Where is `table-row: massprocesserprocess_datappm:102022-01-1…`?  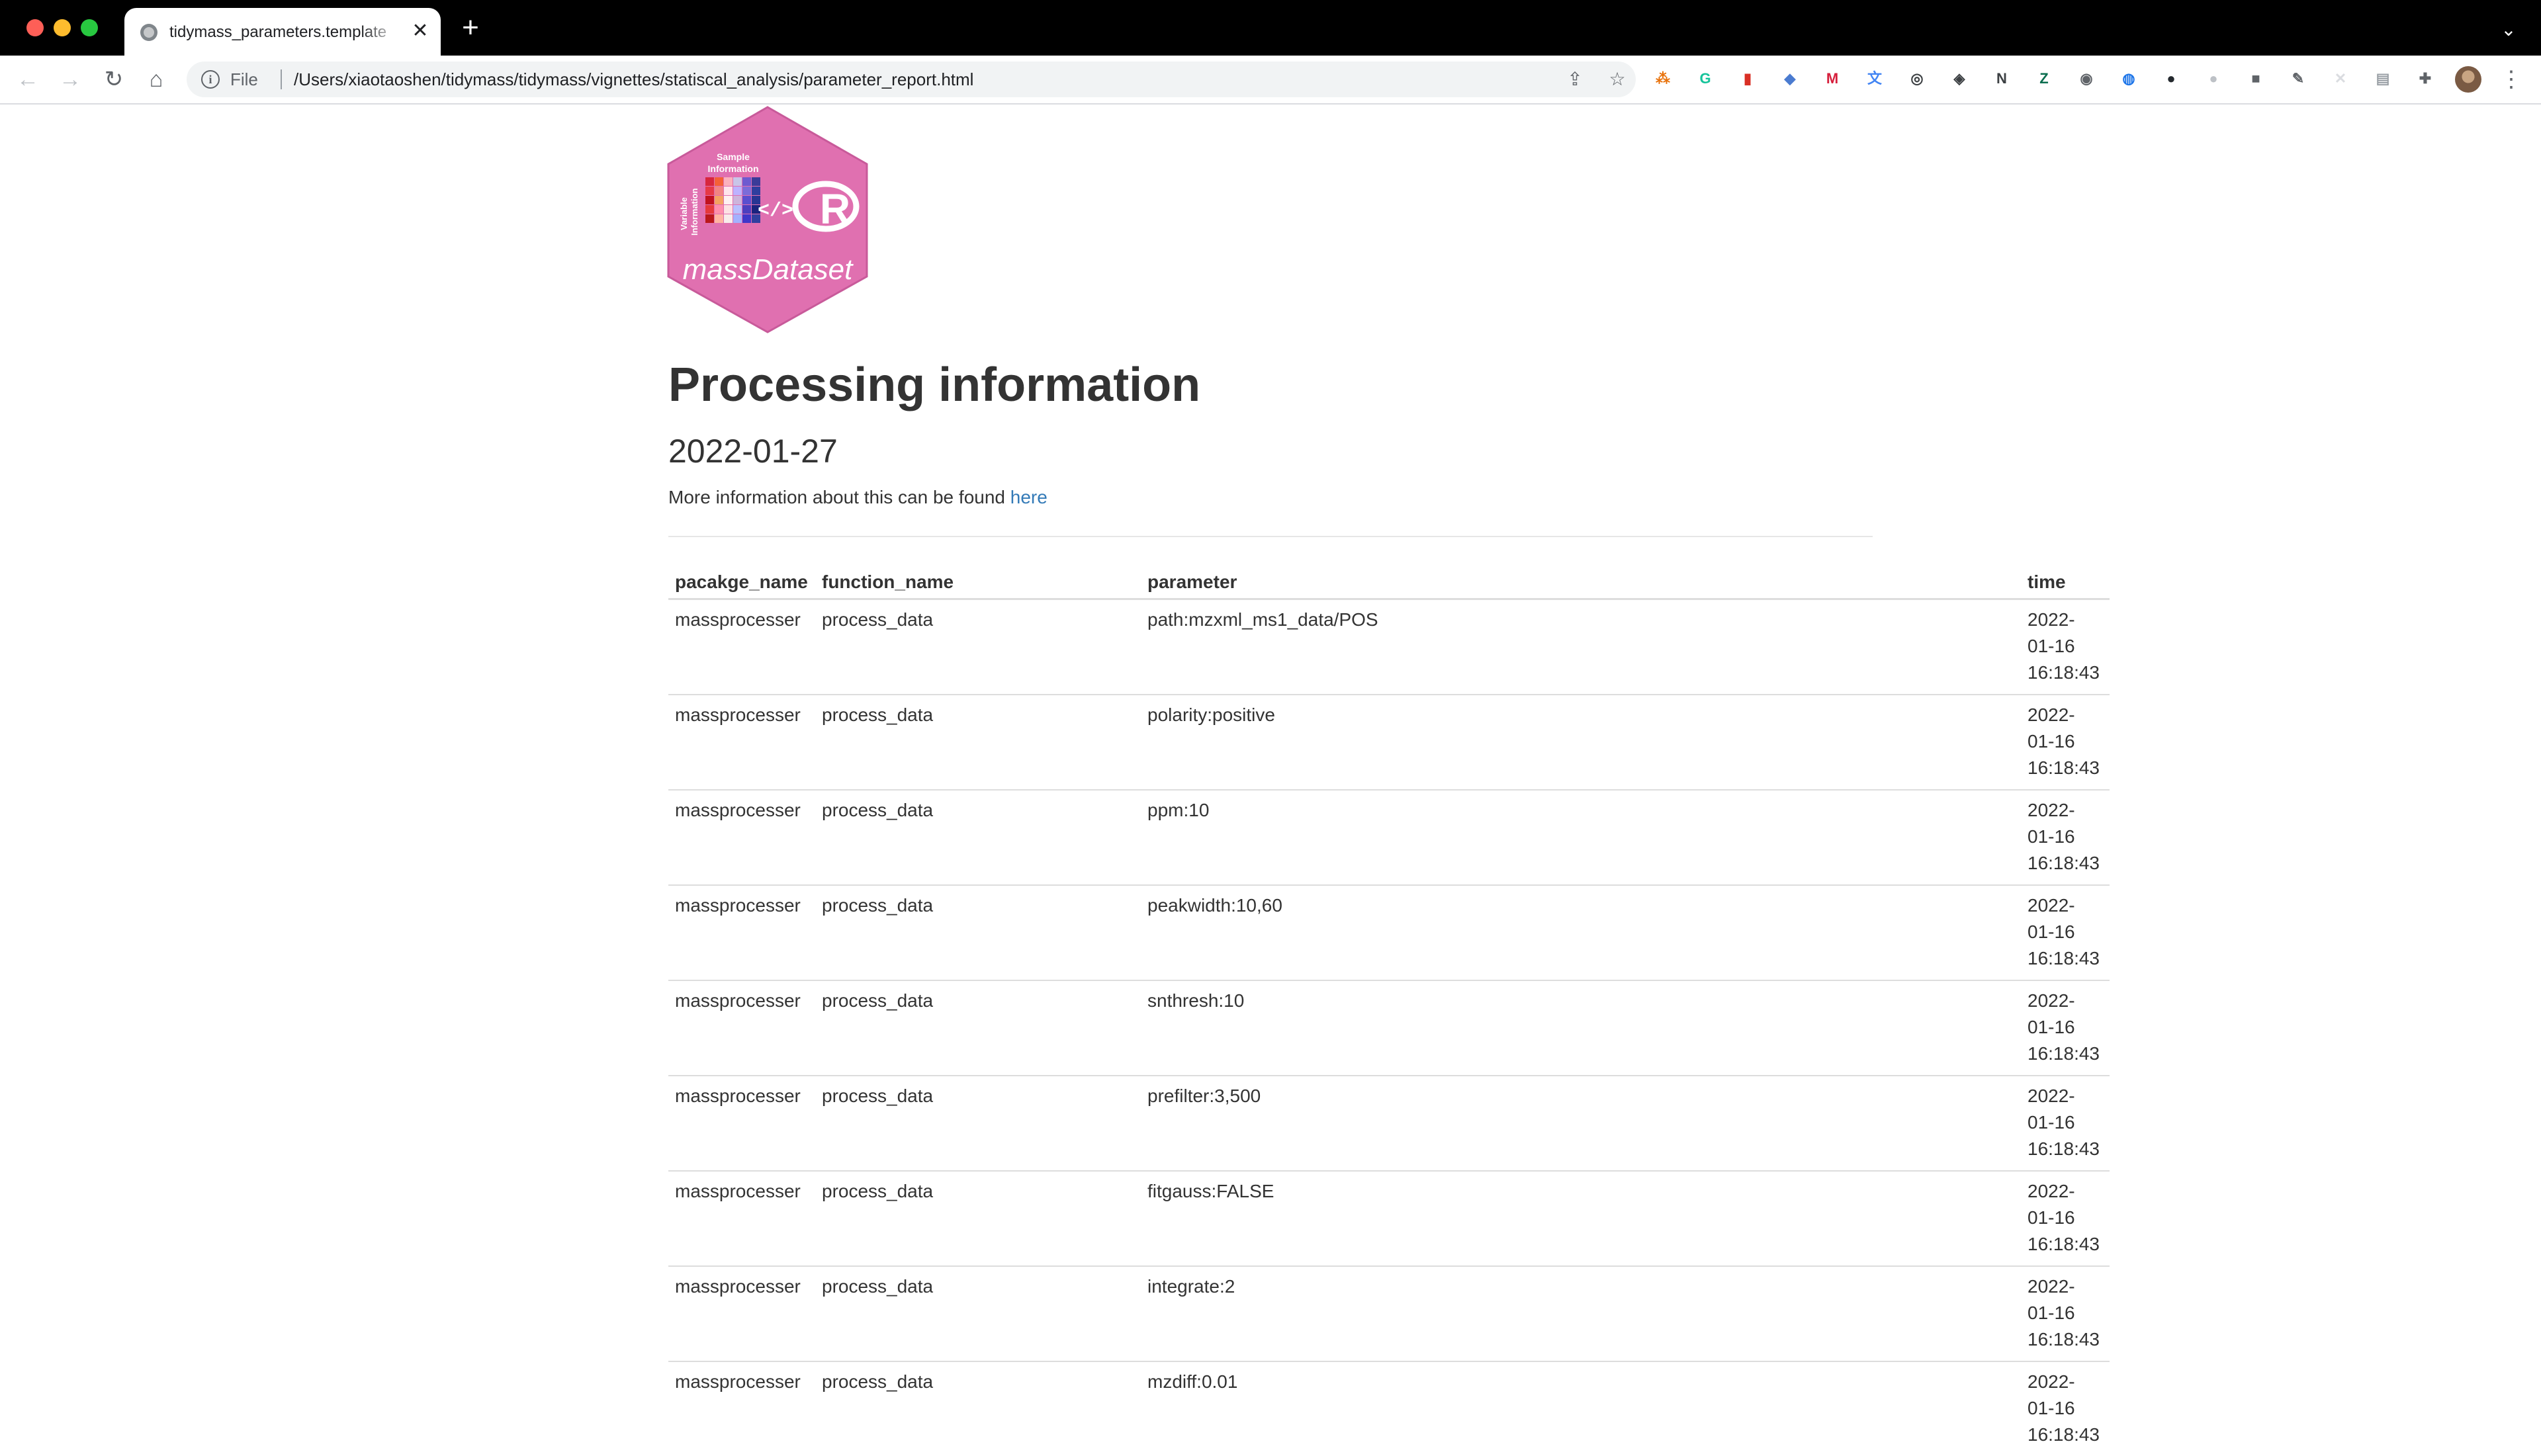
table-row: massprocesserprocess_datappm:102022-01-1… is located at coordinates (1389, 837).